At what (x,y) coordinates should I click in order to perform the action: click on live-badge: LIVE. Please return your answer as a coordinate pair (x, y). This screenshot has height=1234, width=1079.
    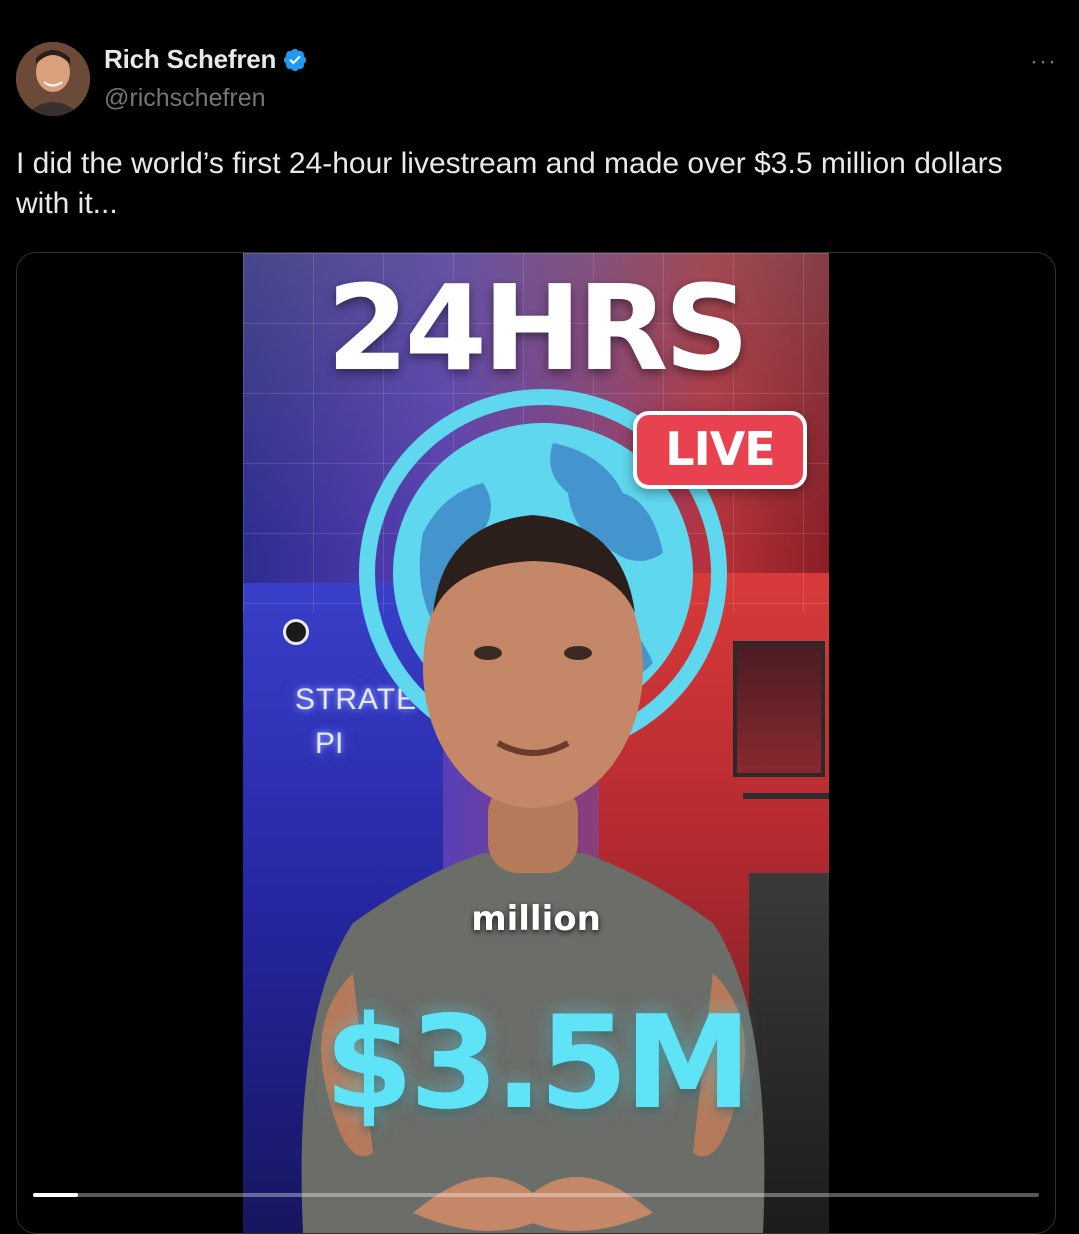
    Looking at the image, I should click on (720, 450).